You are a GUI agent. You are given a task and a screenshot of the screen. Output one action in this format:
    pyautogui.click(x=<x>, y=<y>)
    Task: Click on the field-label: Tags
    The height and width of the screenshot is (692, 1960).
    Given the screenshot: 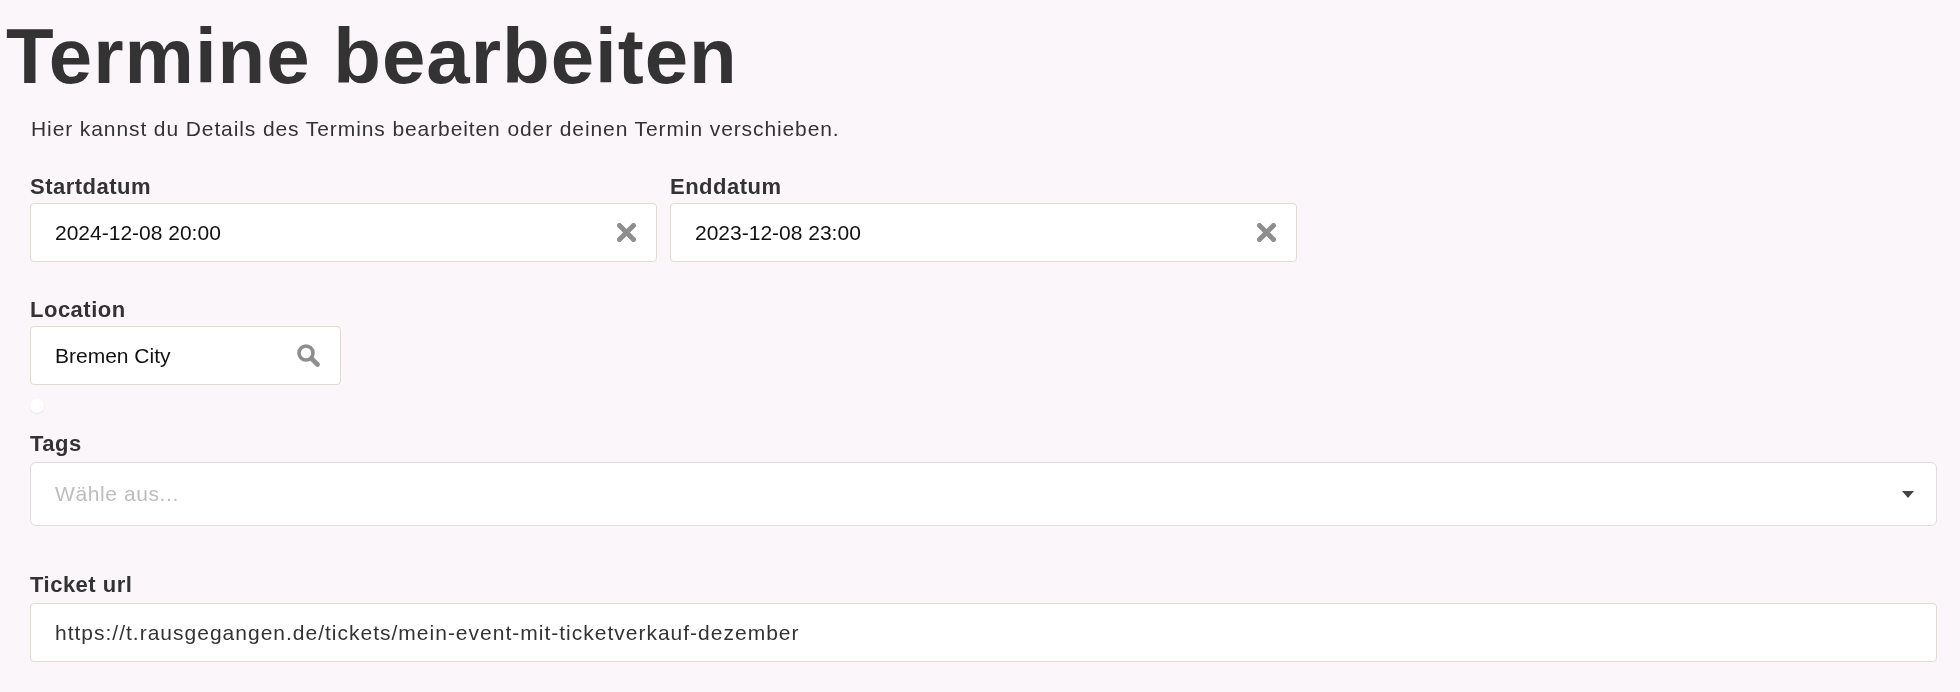 What is the action you would take?
    pyautogui.click(x=56, y=444)
    